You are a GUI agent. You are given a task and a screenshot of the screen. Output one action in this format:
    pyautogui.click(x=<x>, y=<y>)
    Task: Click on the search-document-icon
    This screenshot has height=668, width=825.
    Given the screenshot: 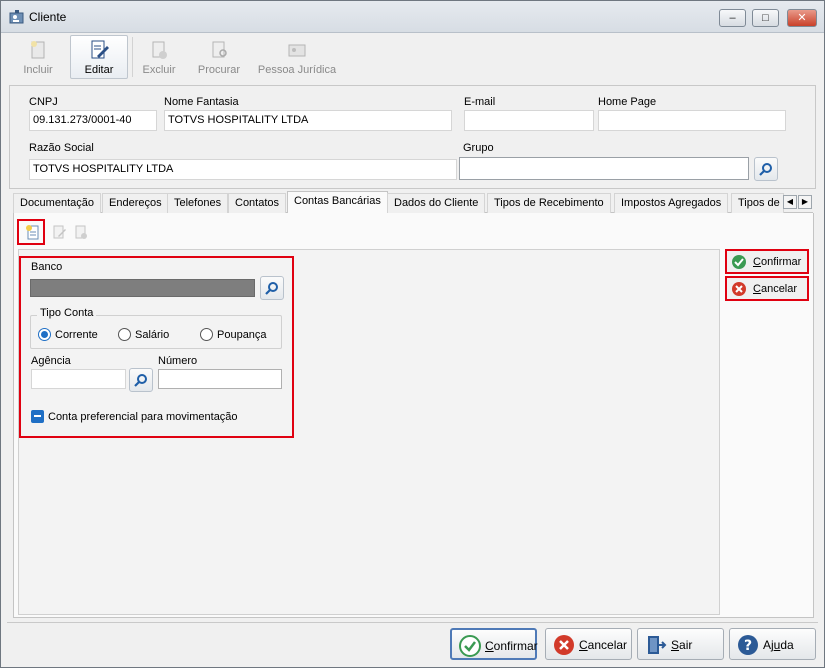 What is the action you would take?
    pyautogui.click(x=219, y=49)
    